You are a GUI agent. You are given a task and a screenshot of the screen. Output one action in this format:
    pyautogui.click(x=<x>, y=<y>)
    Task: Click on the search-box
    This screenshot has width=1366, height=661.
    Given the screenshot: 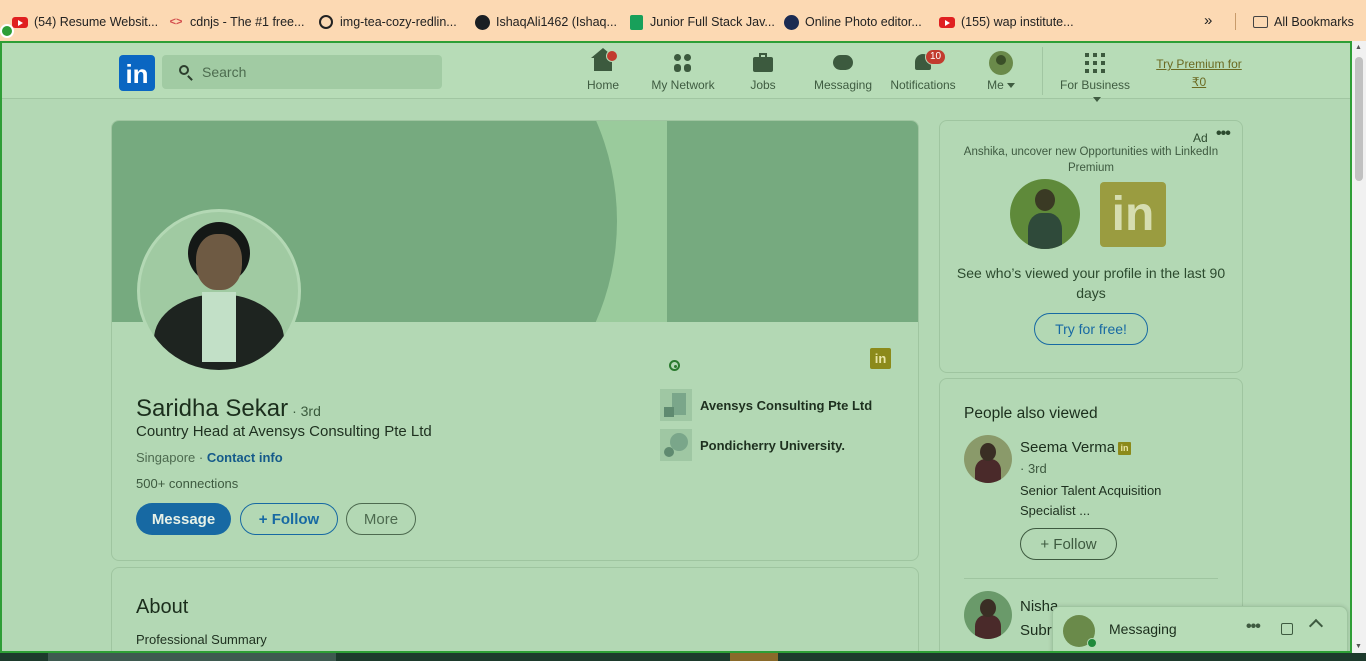 What is the action you would take?
    pyautogui.click(x=302, y=72)
    